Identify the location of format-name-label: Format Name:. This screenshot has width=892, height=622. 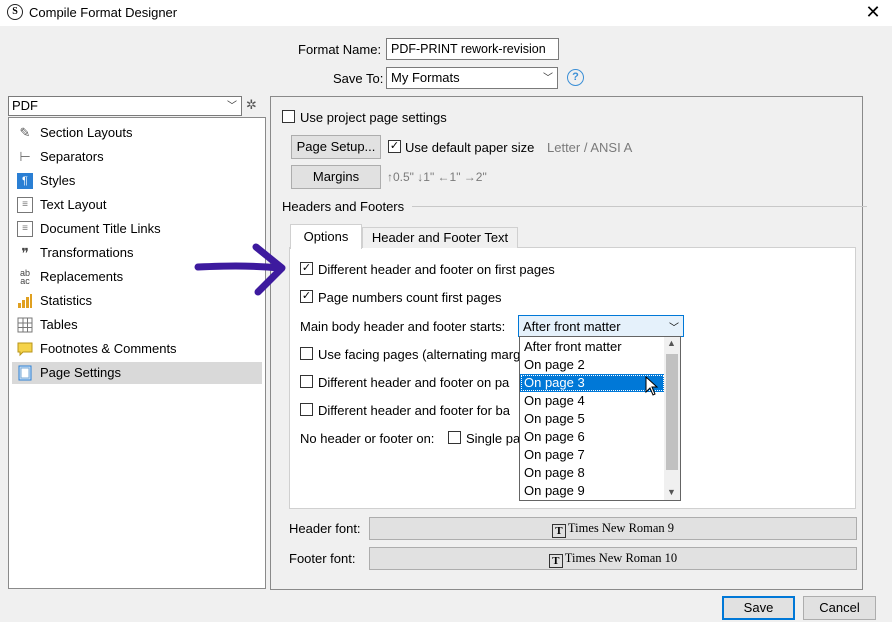
(340, 49).